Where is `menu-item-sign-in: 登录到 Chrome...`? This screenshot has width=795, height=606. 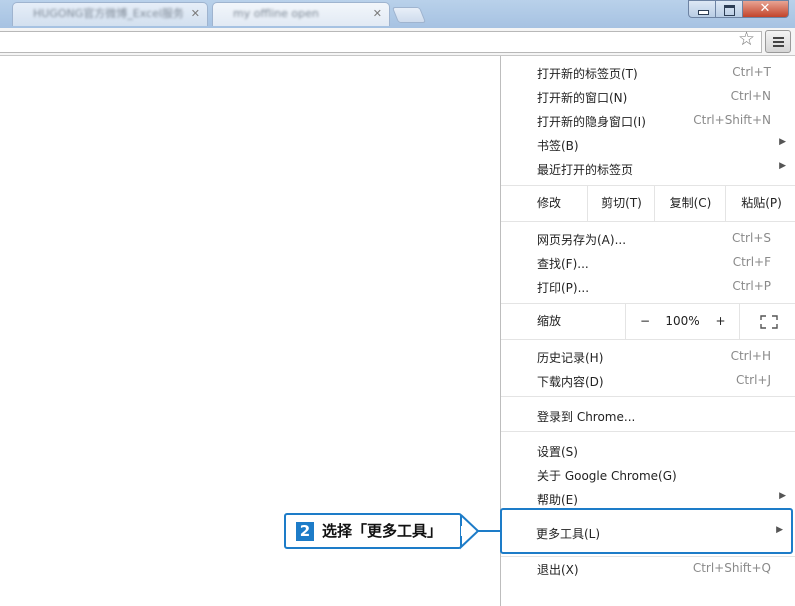
menu-item-sign-in: 登录到 Chrome... is located at coordinates (648, 415).